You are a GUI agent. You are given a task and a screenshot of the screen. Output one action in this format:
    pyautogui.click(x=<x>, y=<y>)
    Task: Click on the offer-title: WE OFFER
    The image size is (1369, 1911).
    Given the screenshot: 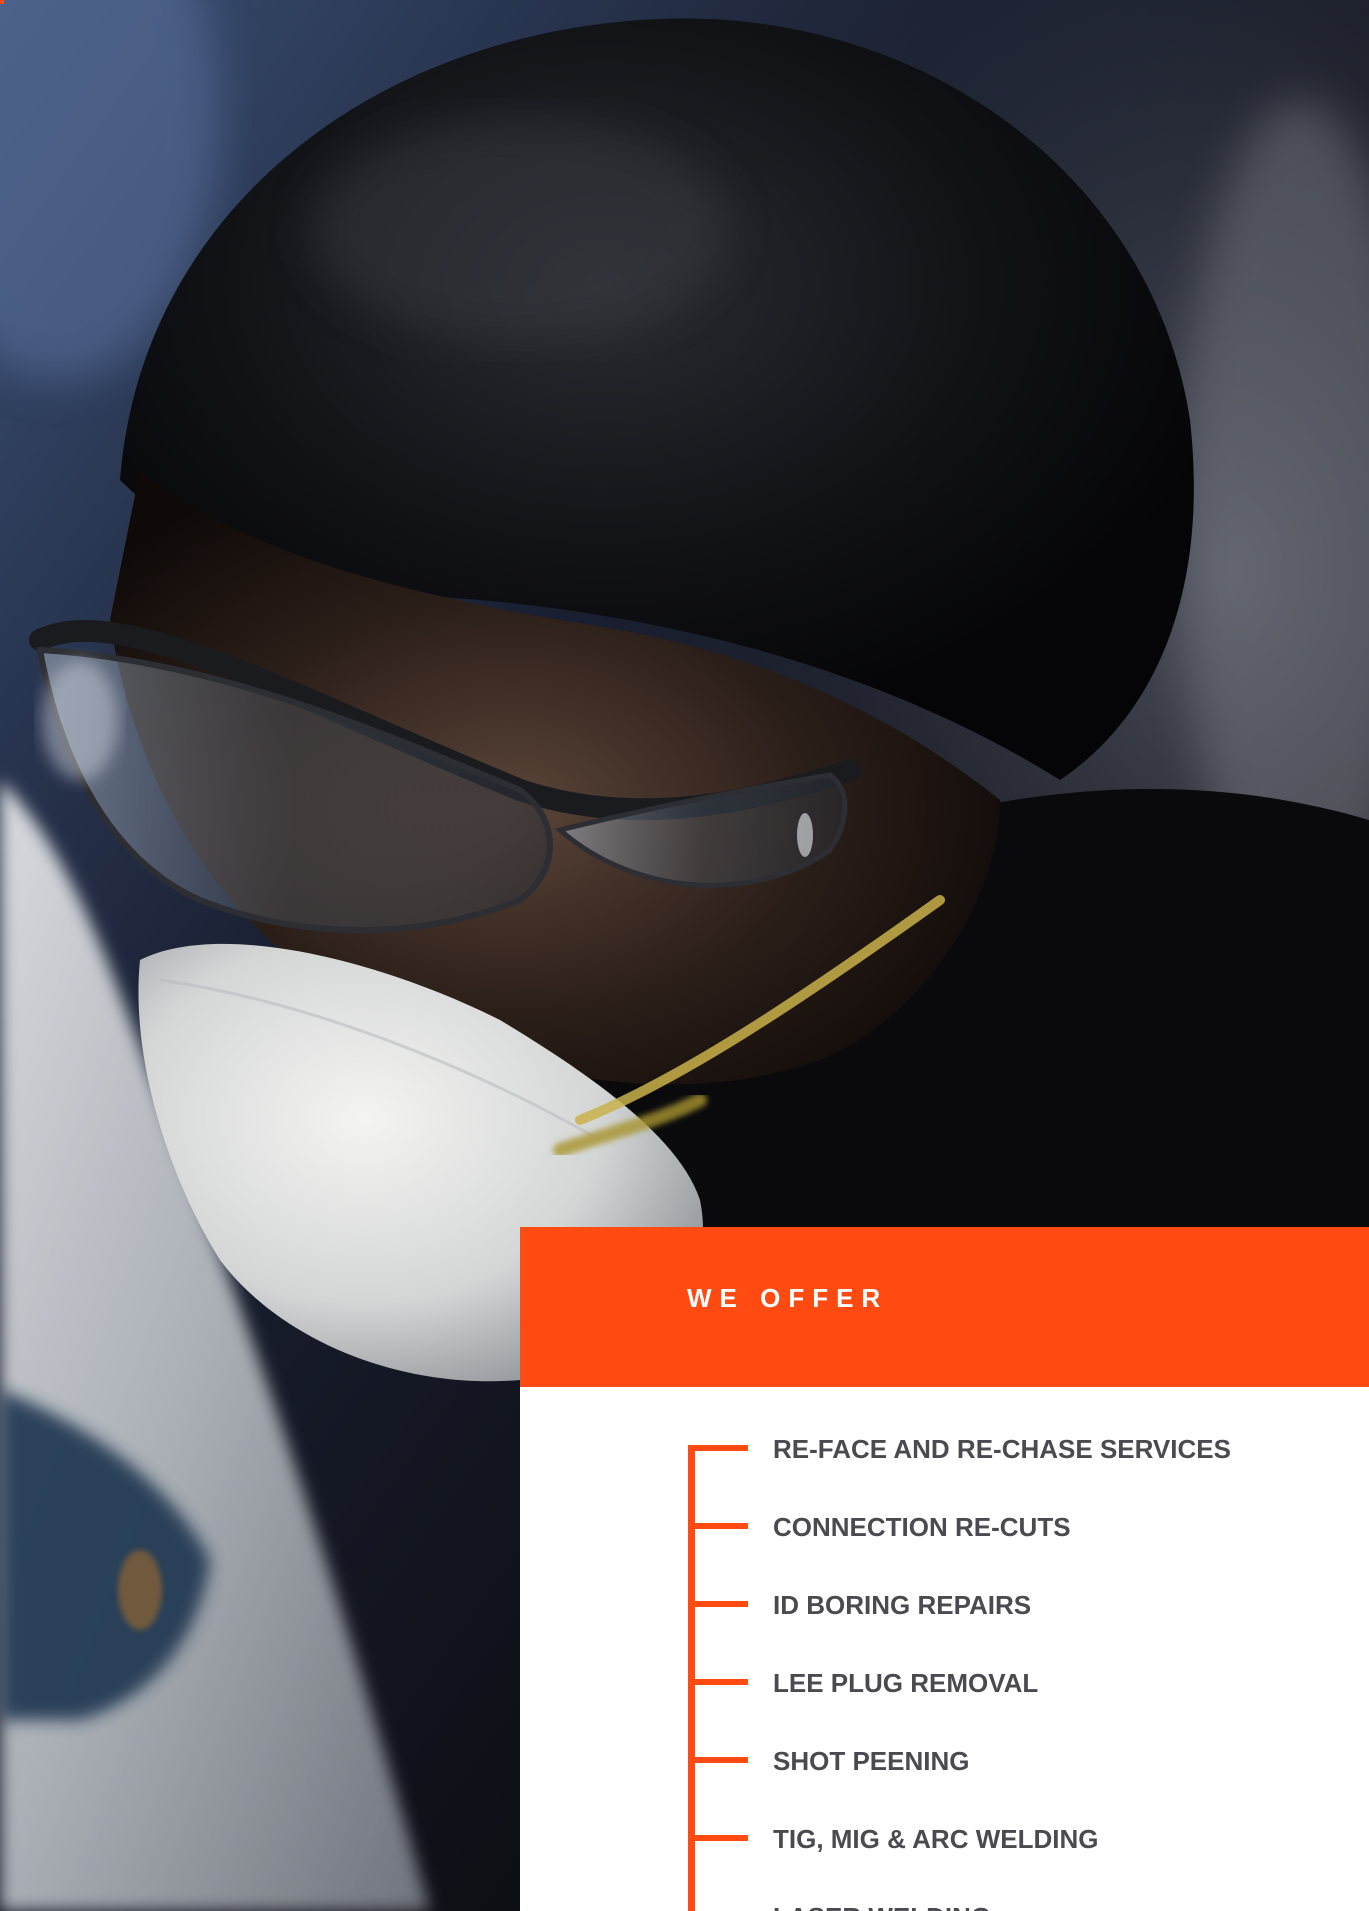 What is the action you would take?
    pyautogui.click(x=788, y=1298)
    